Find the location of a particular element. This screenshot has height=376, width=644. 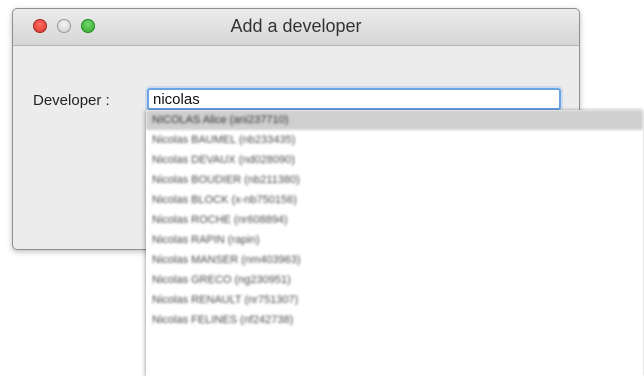

developer-label: Developer : is located at coordinates (71, 100).